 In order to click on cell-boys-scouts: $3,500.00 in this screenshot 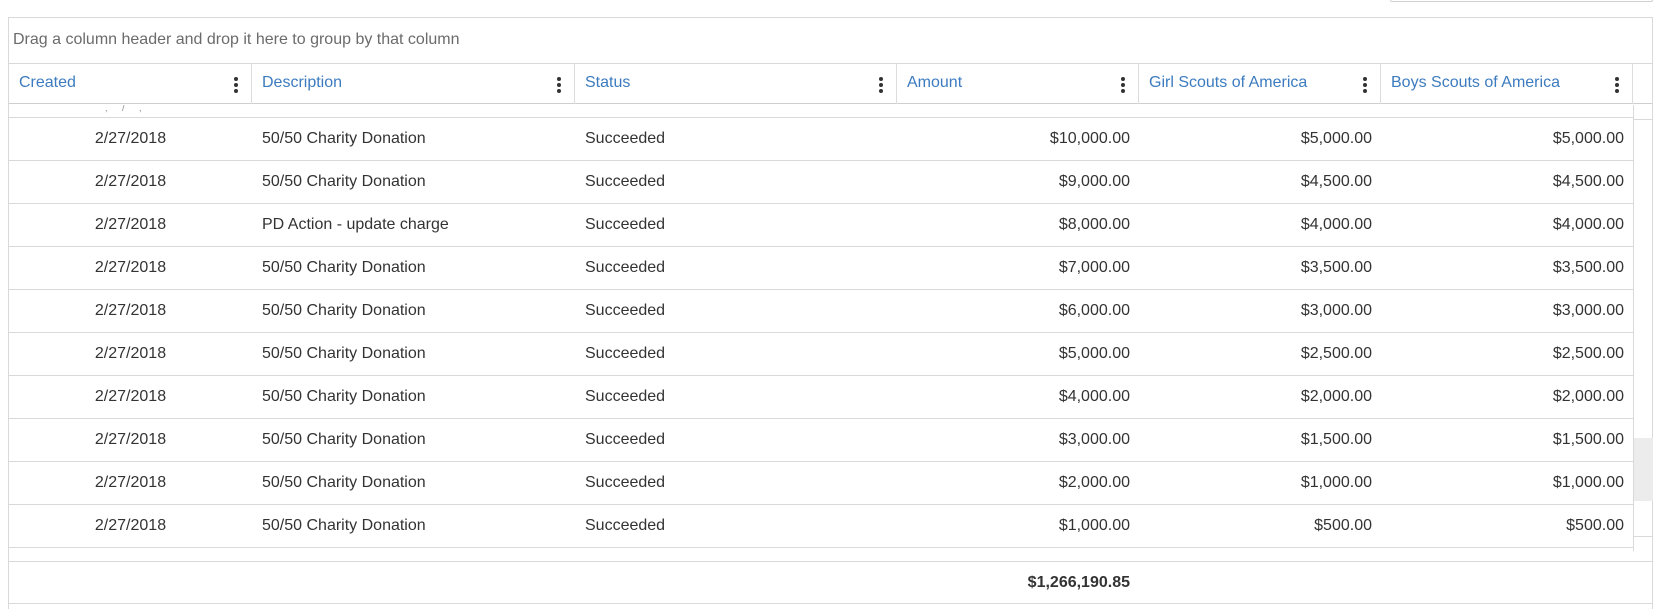, I will do `click(1588, 267)`.